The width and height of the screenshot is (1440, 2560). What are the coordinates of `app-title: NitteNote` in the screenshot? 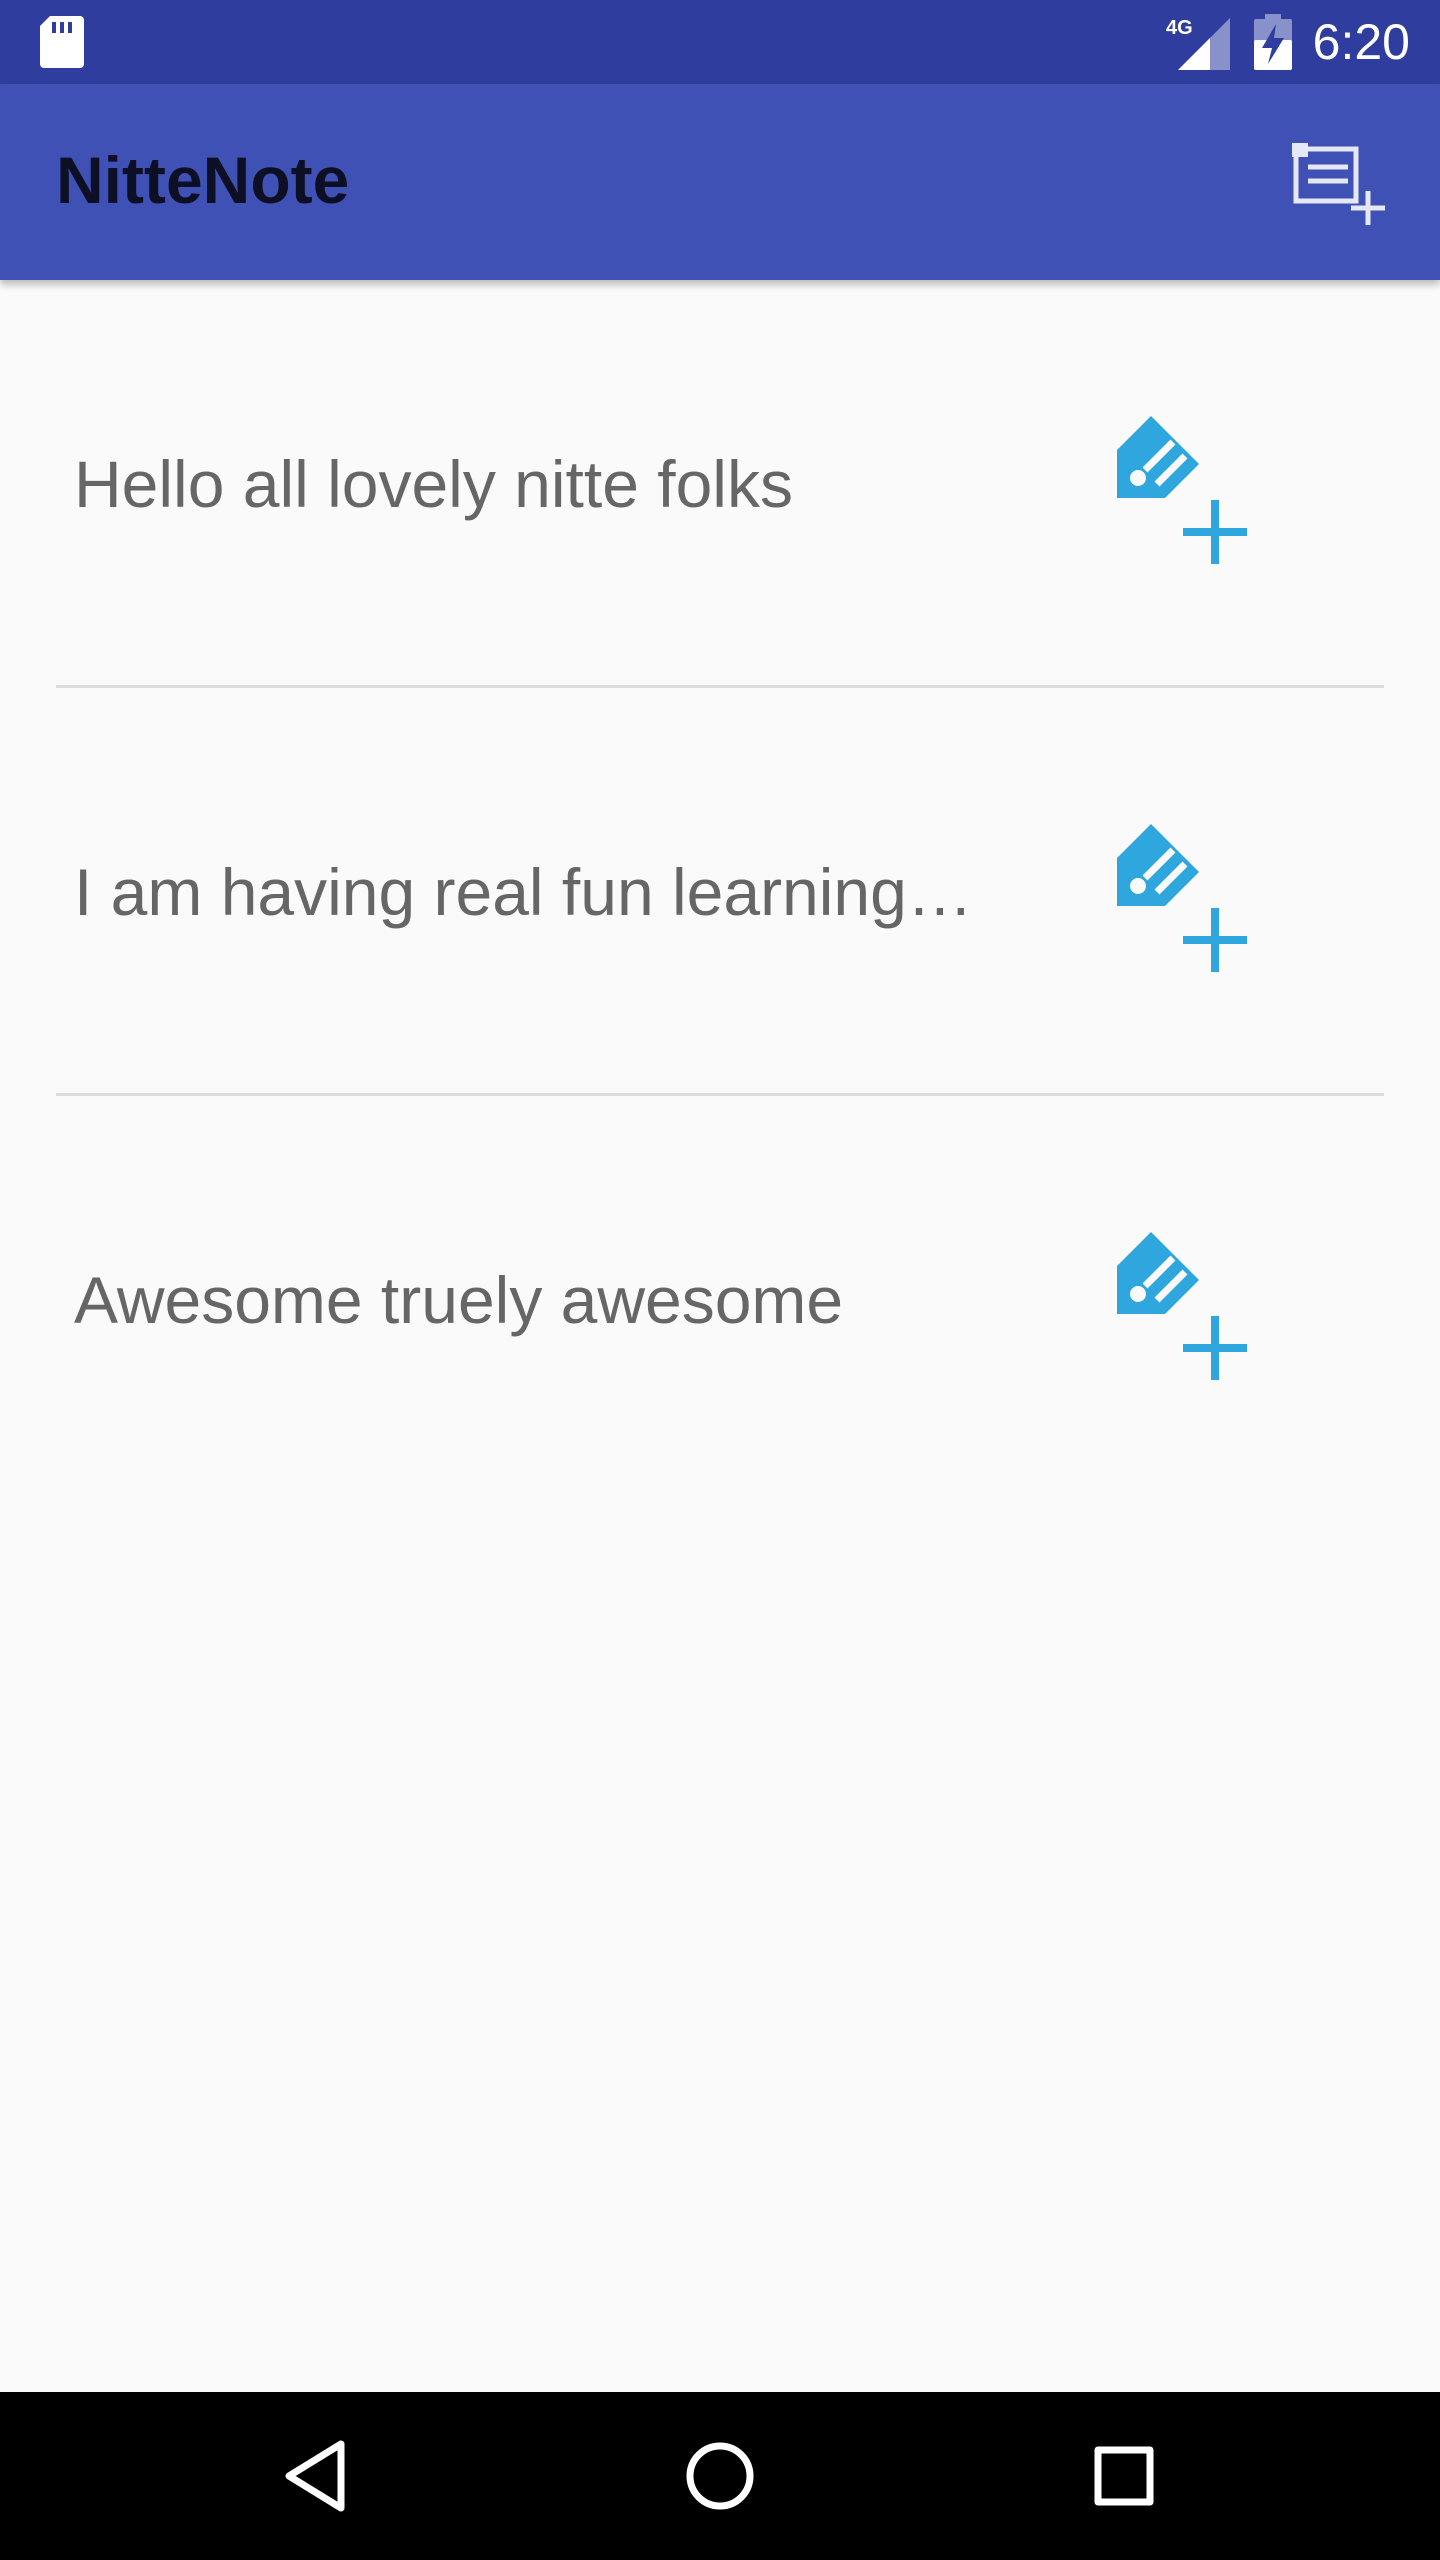 It's located at (203, 180).